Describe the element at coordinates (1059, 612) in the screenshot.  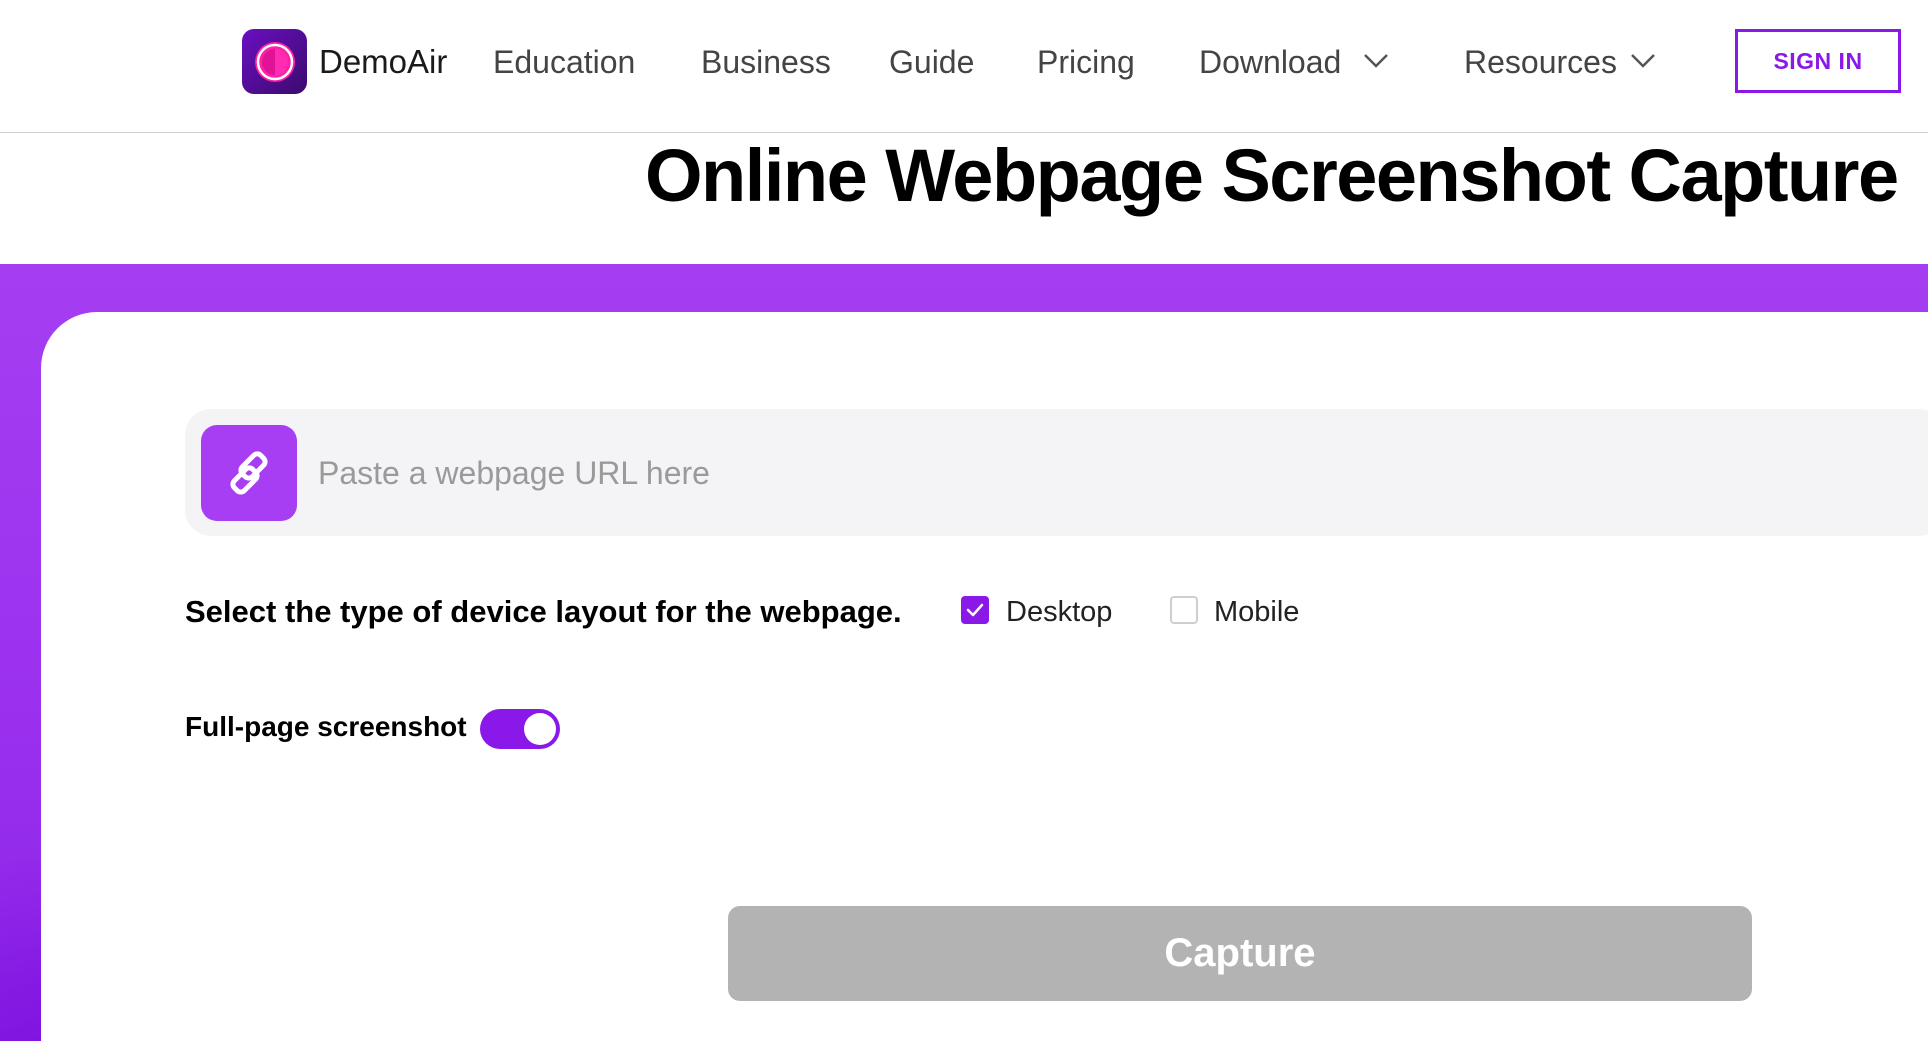
I see `desktop-option-label: Desktop` at that location.